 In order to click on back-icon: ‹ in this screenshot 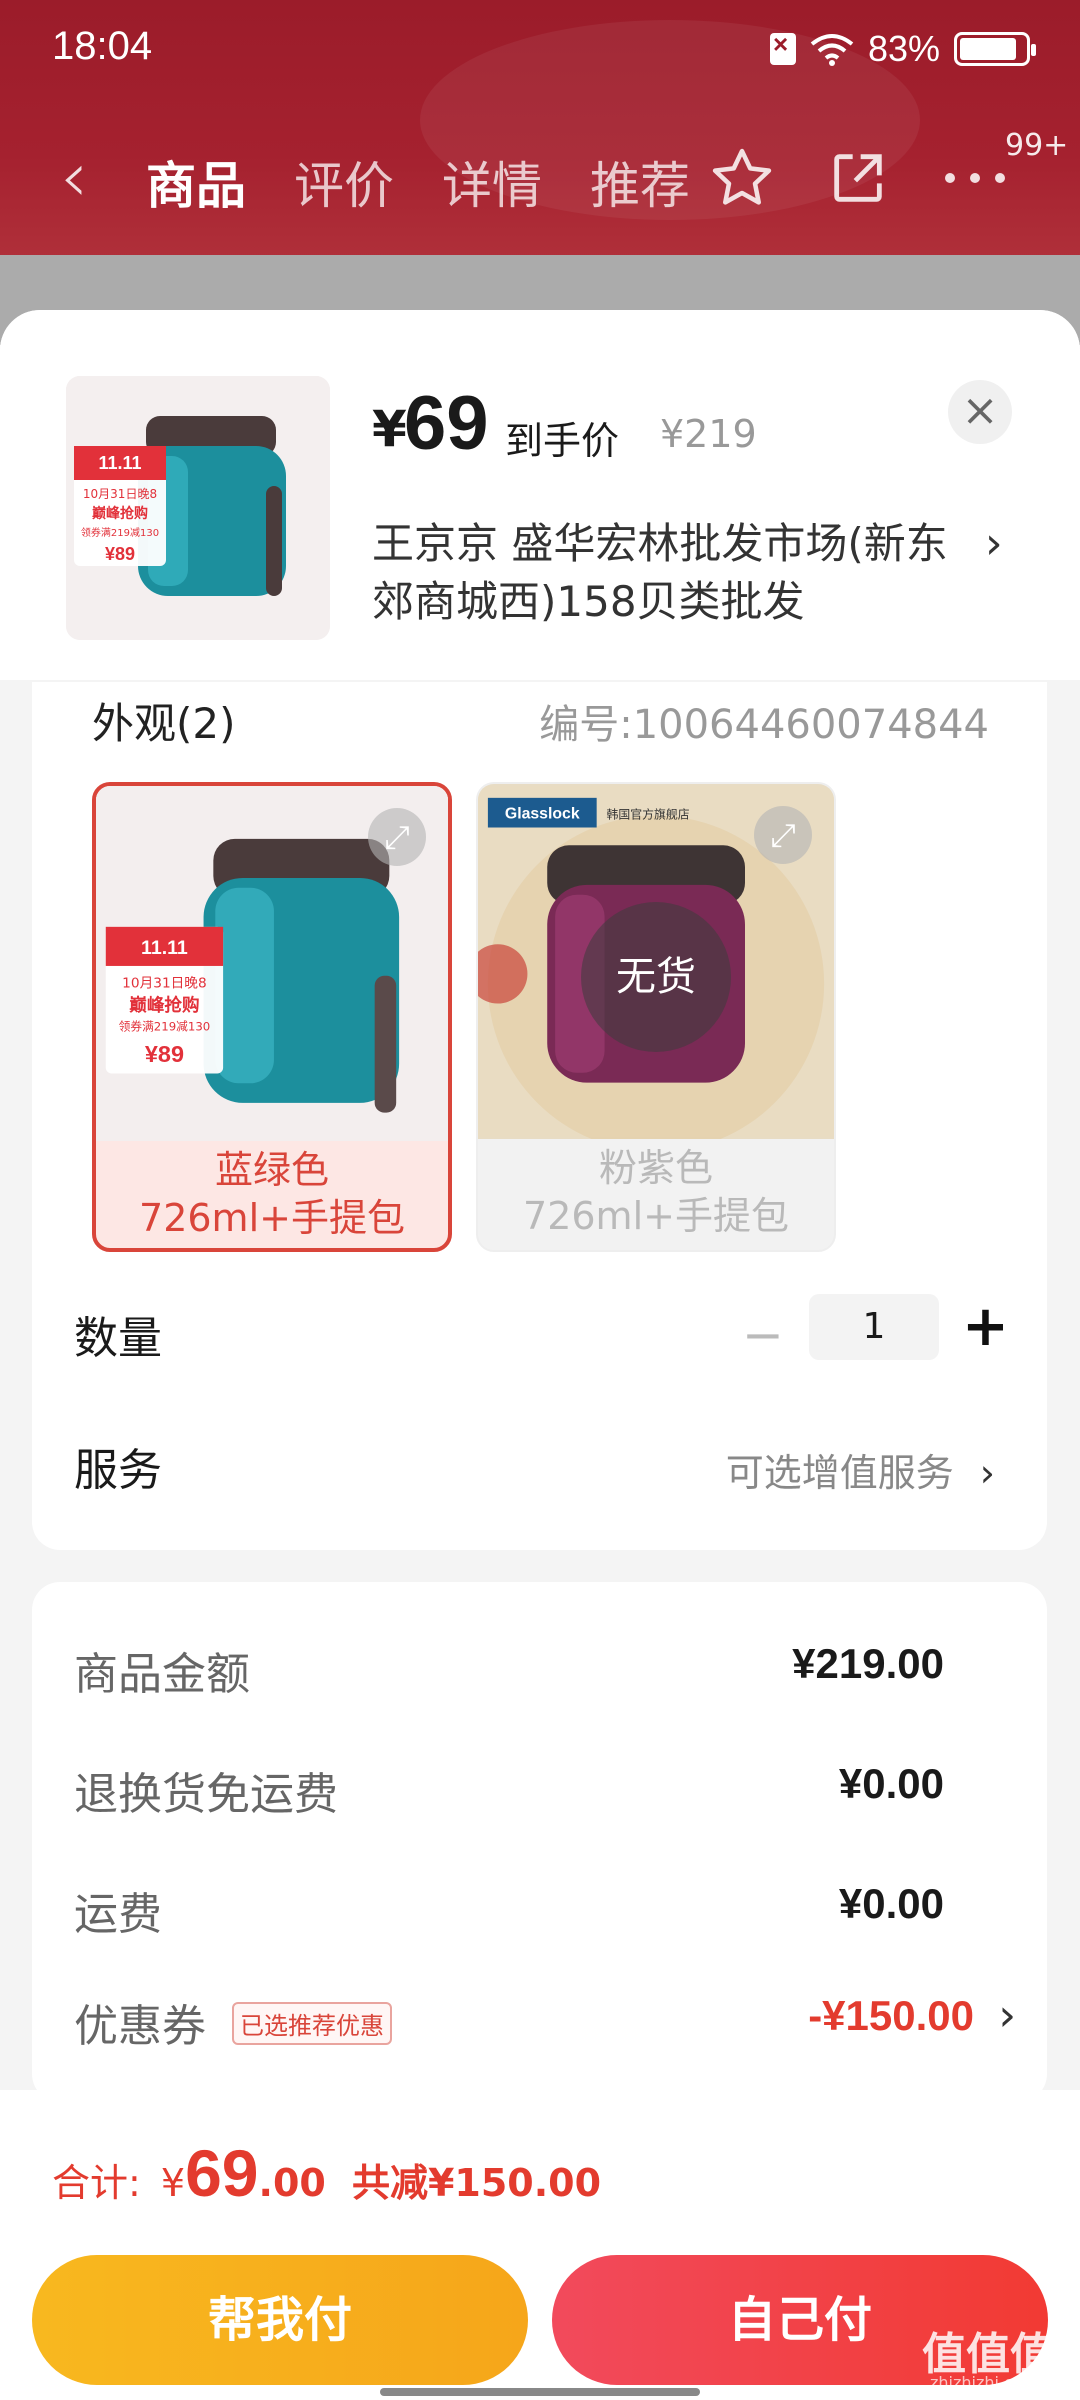, I will do `click(74, 177)`.